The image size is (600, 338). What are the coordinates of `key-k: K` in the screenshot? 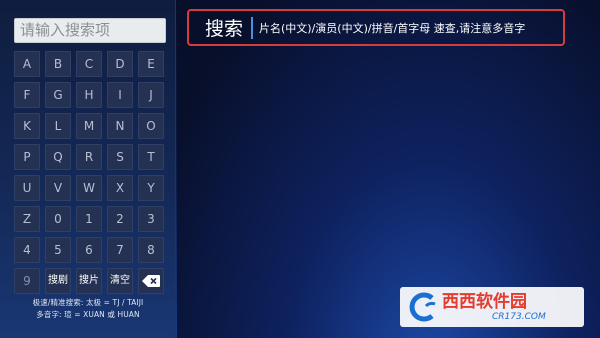 It's located at (27, 126).